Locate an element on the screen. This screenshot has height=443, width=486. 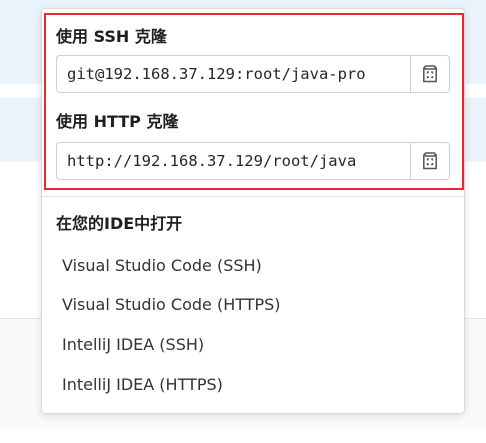
http-clone-label: 使用 HTTP 克隆 is located at coordinates (117, 121).